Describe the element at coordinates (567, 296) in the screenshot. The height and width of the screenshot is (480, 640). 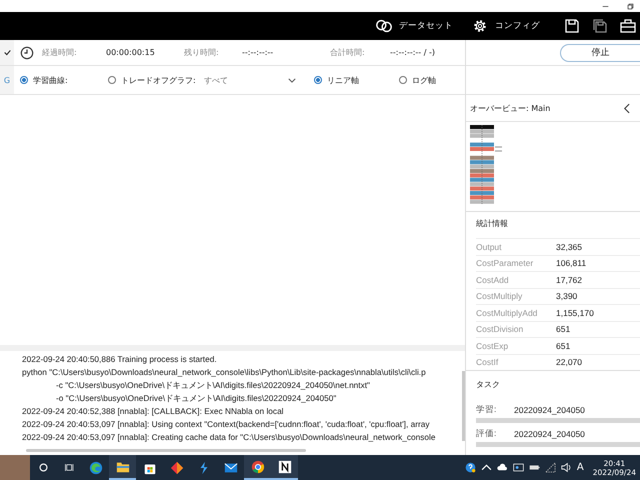
I see `statistic-value: 3,390` at that location.